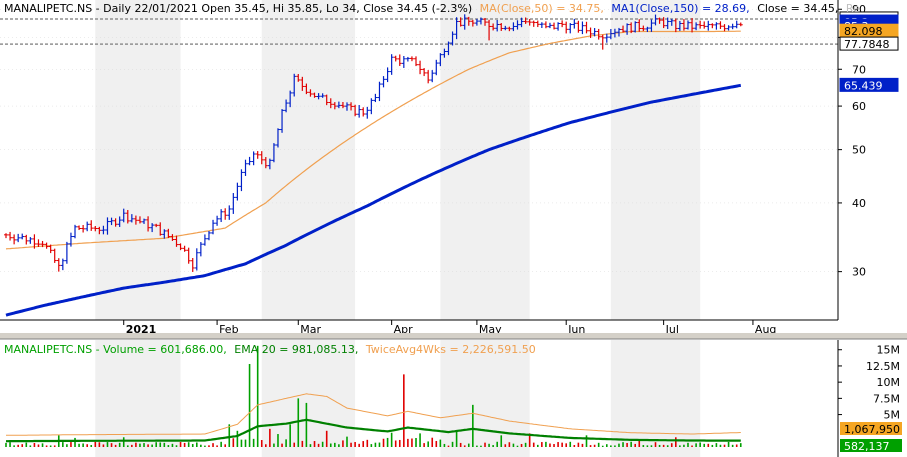 The height and width of the screenshot is (457, 907). What do you see at coordinates (115, 349) in the screenshot?
I see `volume-header-prefix: MANALIPETC.NS - Volume = 601,686.00,` at bounding box center [115, 349].